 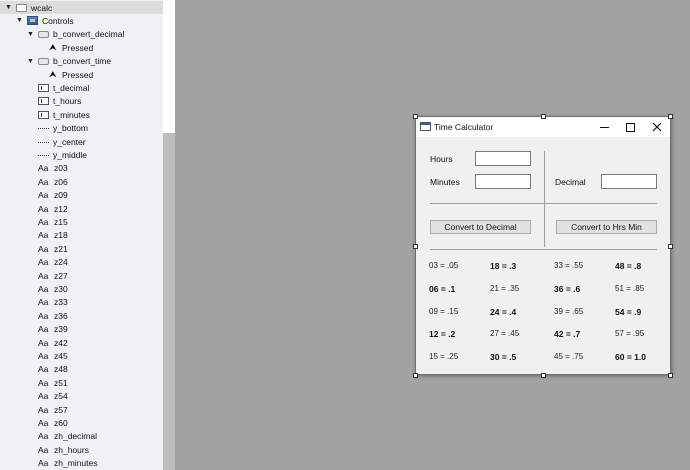 What do you see at coordinates (480, 227) in the screenshot?
I see `convert-to-decimal-button: Convert to Decimal` at bounding box center [480, 227].